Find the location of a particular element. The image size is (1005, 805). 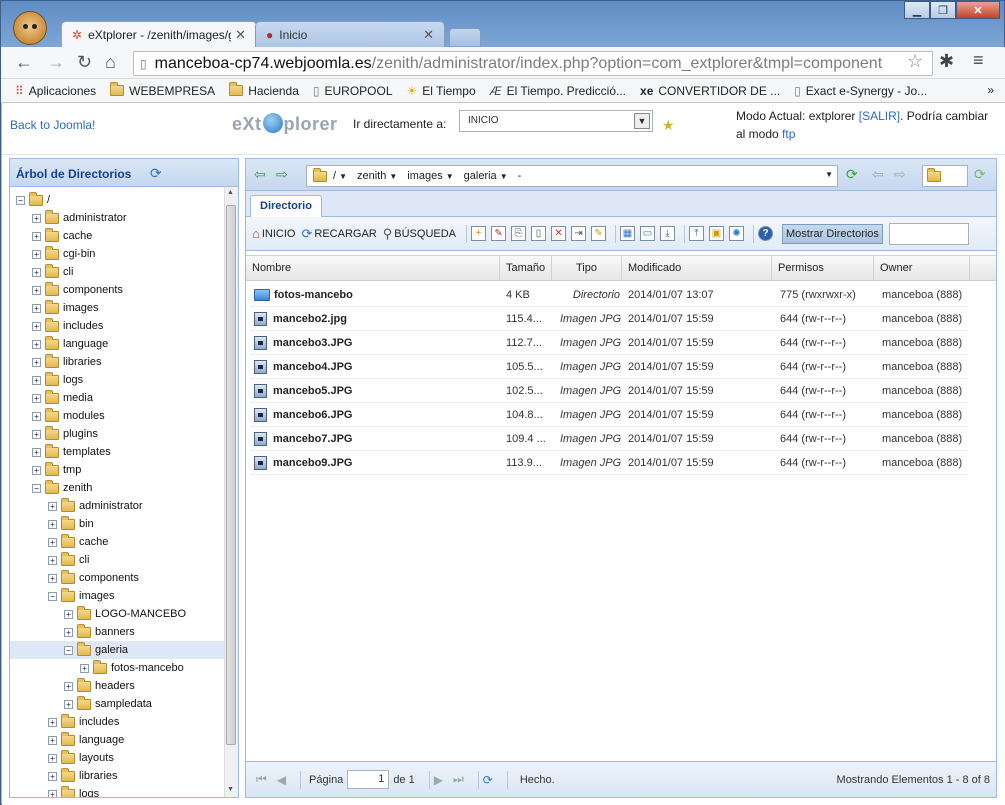

tree-node: + cgi-bin is located at coordinates (117, 254).